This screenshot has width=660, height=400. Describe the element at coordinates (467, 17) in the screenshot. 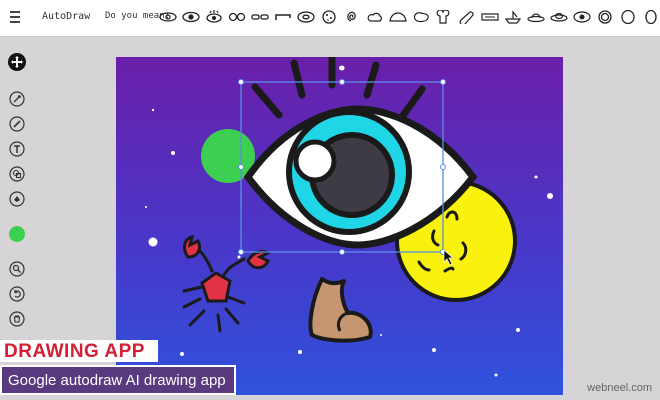

I see `bread-icon` at that location.